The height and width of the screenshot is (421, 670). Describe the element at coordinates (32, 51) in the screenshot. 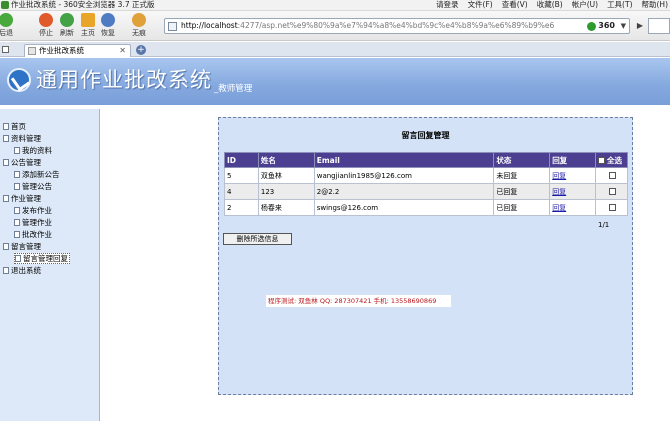

I see `page-favicon-icon` at that location.